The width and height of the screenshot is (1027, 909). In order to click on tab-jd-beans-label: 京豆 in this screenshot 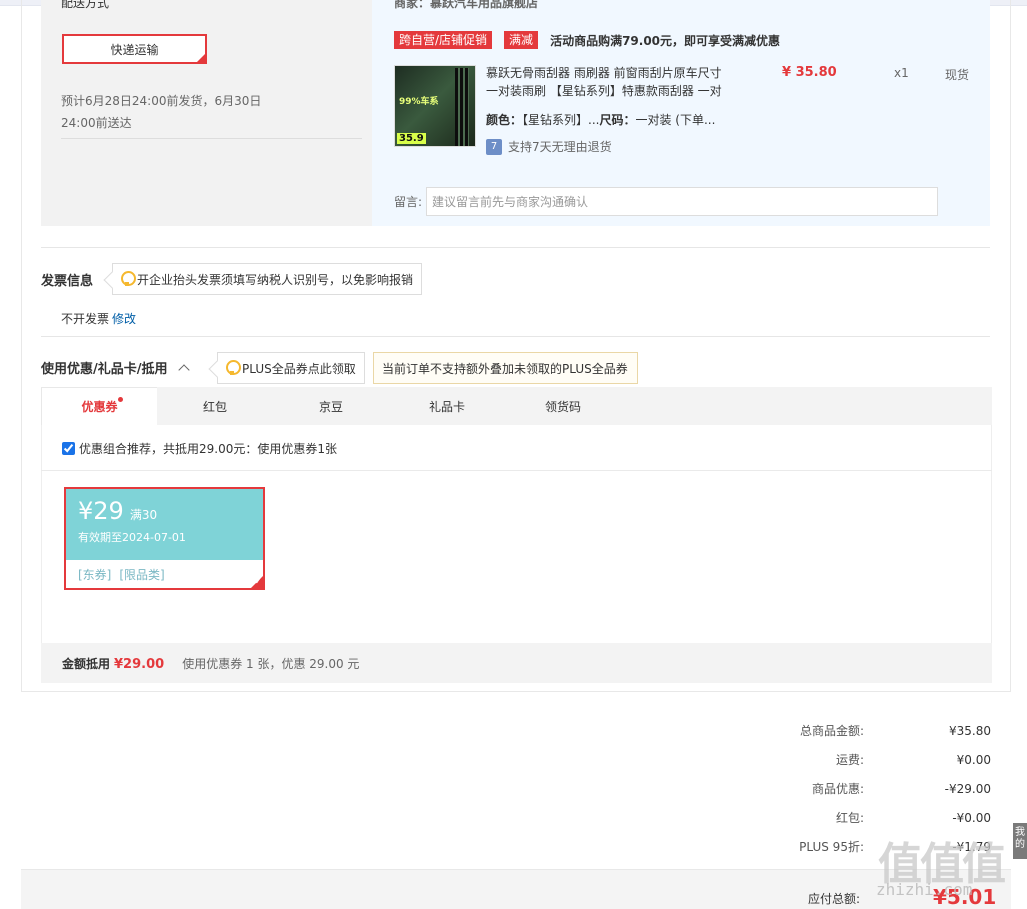, I will do `click(330, 406)`.